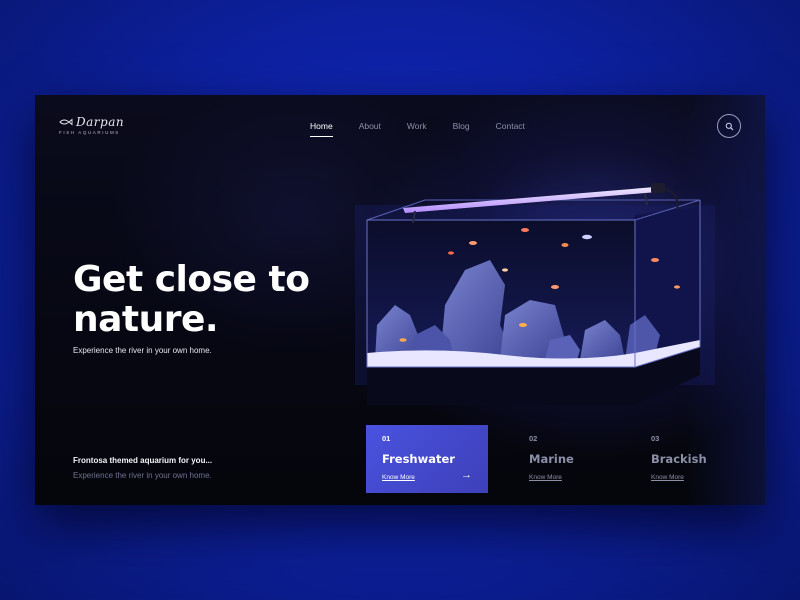 Image resolution: width=800 pixels, height=600 pixels. What do you see at coordinates (66, 122) in the screenshot?
I see `fish-icon` at bounding box center [66, 122].